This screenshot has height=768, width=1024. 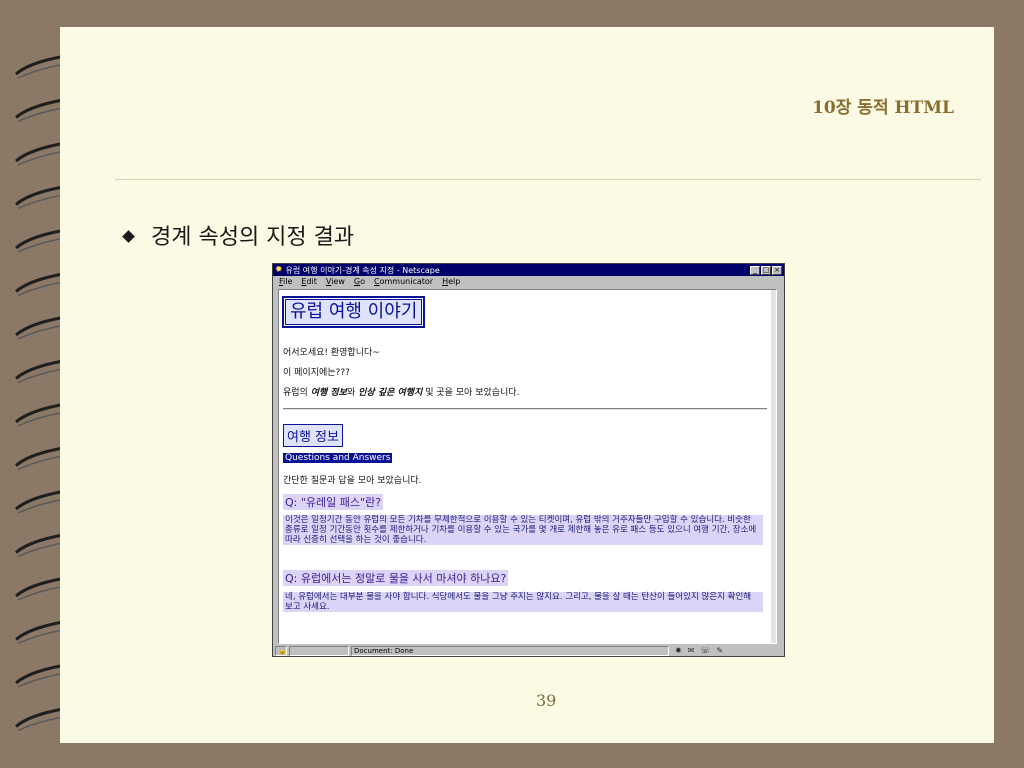 I want to click on section-heading: 여행 정보, so click(x=313, y=435).